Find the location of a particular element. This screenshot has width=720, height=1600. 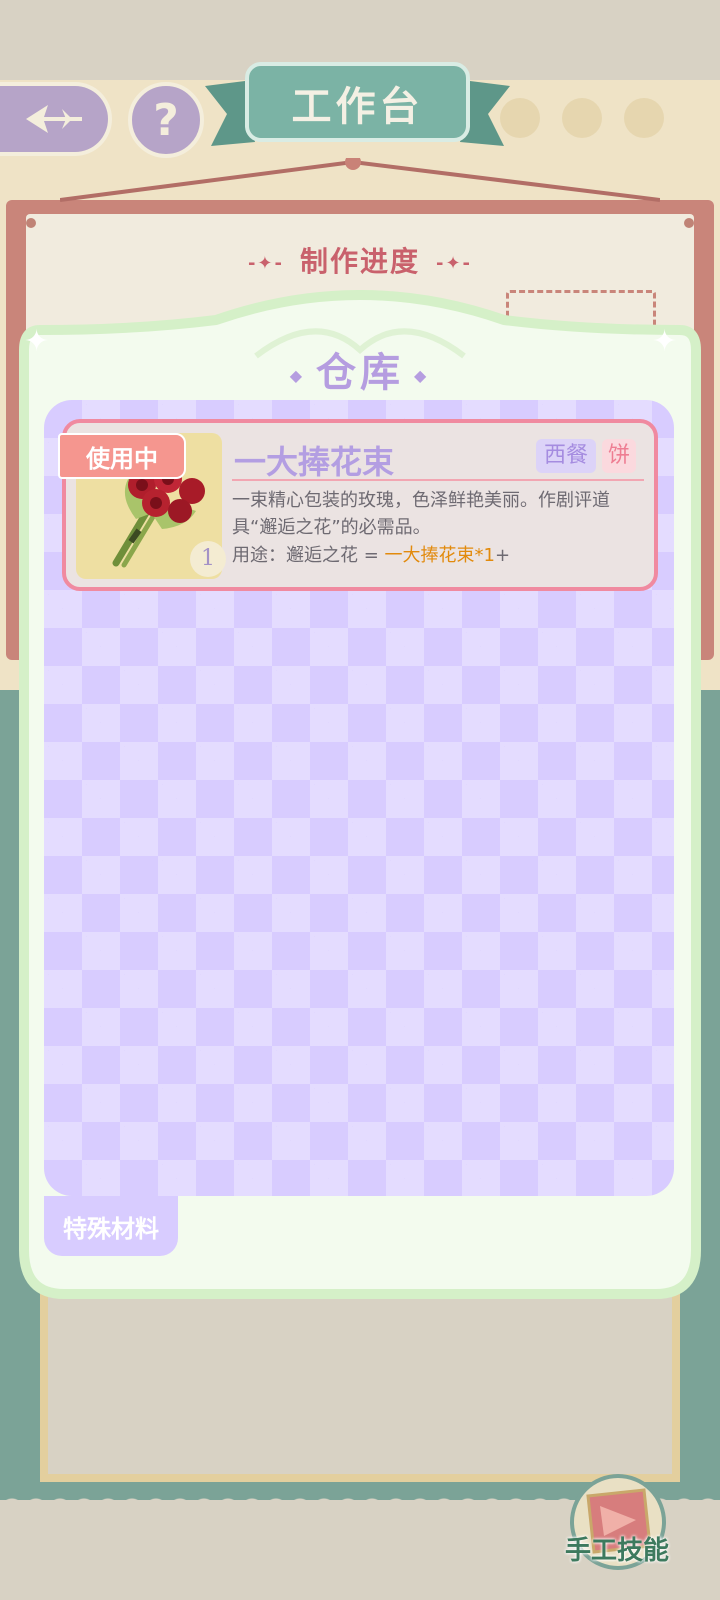

item-description: 一束精心包装的玫瑰，色泽鲜艳美丽。作剧评道具“邂逅之花”的必需品。 is located at coordinates (421, 514).